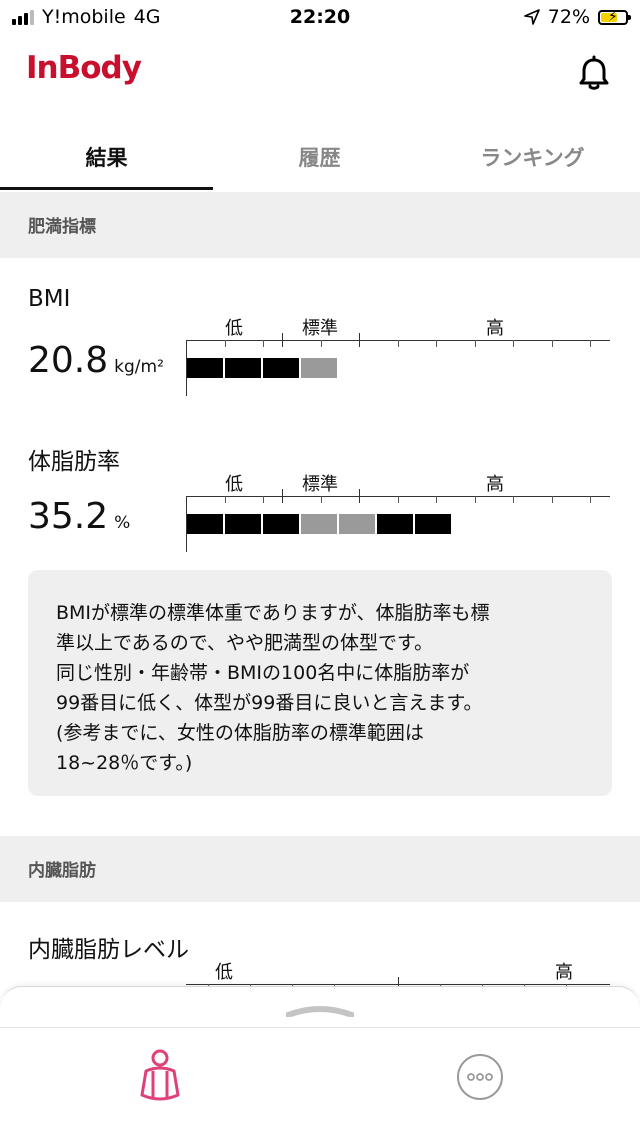  I want to click on body-fat-number: 35.2, so click(68, 516).